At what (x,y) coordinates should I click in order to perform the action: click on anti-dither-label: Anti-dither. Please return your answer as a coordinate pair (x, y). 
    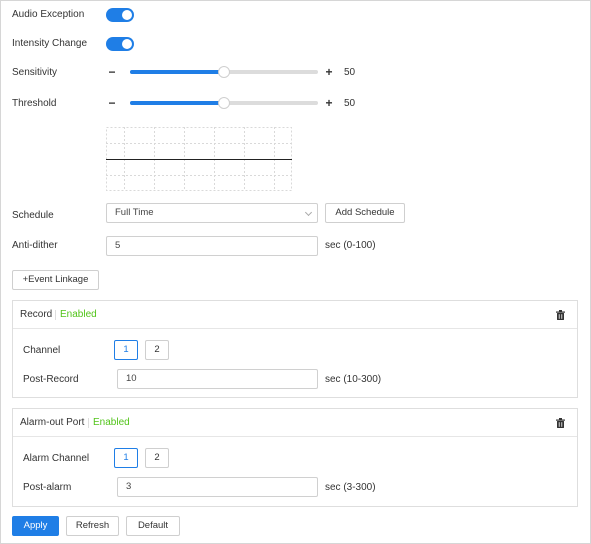
    Looking at the image, I should click on (35, 245).